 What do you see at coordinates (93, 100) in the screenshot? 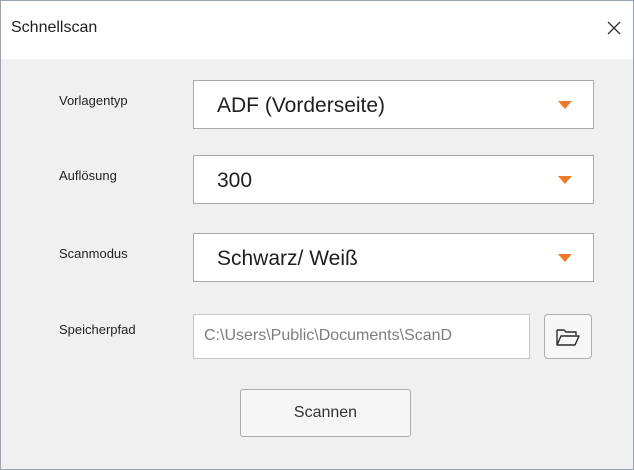
I see `document-type-label: Vorlagentyp` at bounding box center [93, 100].